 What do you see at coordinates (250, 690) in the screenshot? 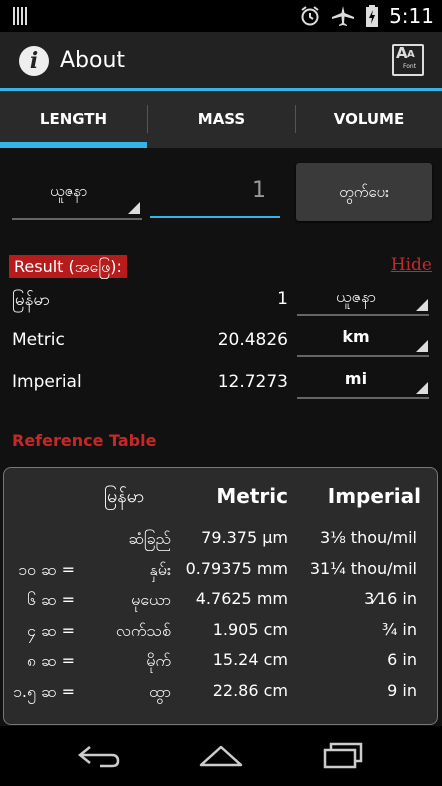
I see `ref-row-metric: 22.86 cm` at bounding box center [250, 690].